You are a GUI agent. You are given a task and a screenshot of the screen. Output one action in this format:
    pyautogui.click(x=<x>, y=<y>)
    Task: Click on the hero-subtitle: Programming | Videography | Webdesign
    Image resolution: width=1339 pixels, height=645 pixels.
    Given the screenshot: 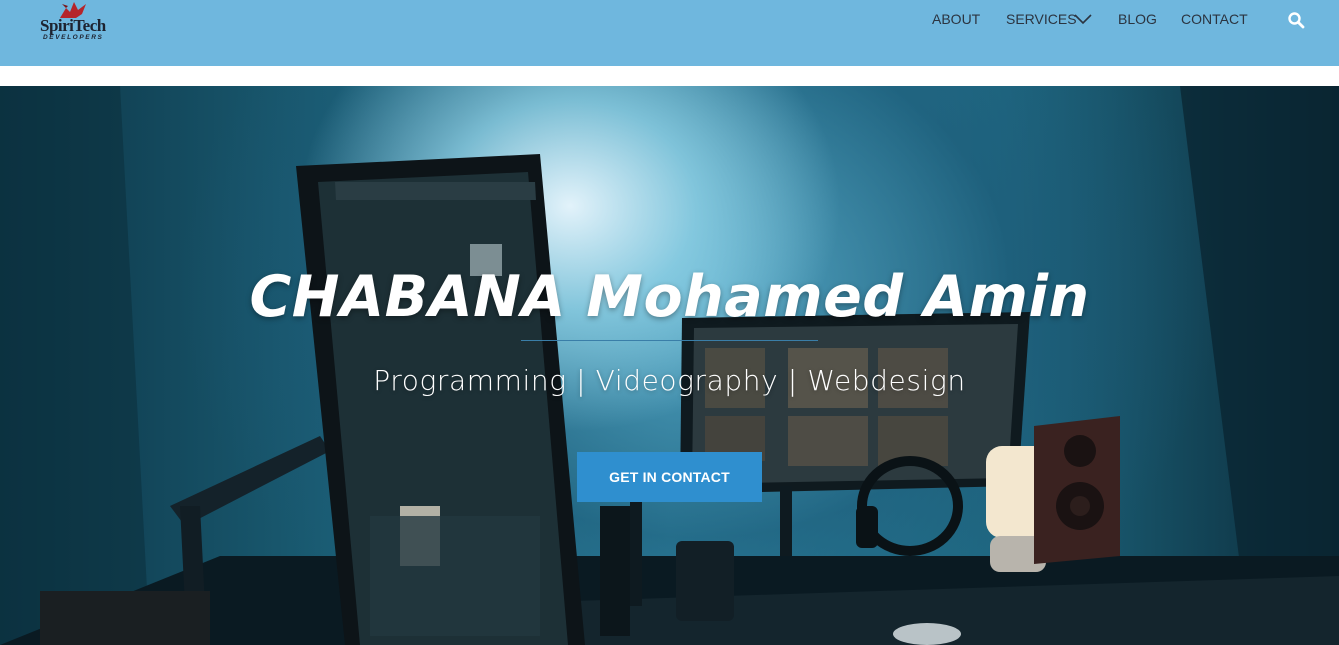 What is the action you would take?
    pyautogui.click(x=669, y=380)
    